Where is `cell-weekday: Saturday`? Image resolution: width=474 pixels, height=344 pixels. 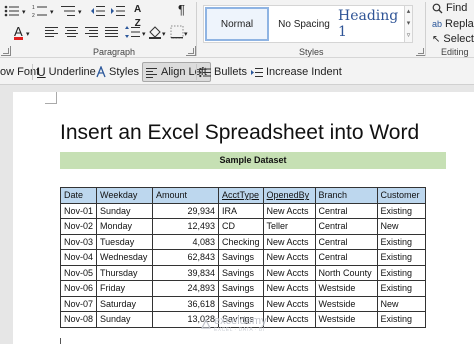 cell-weekday: Saturday is located at coordinates (125, 303).